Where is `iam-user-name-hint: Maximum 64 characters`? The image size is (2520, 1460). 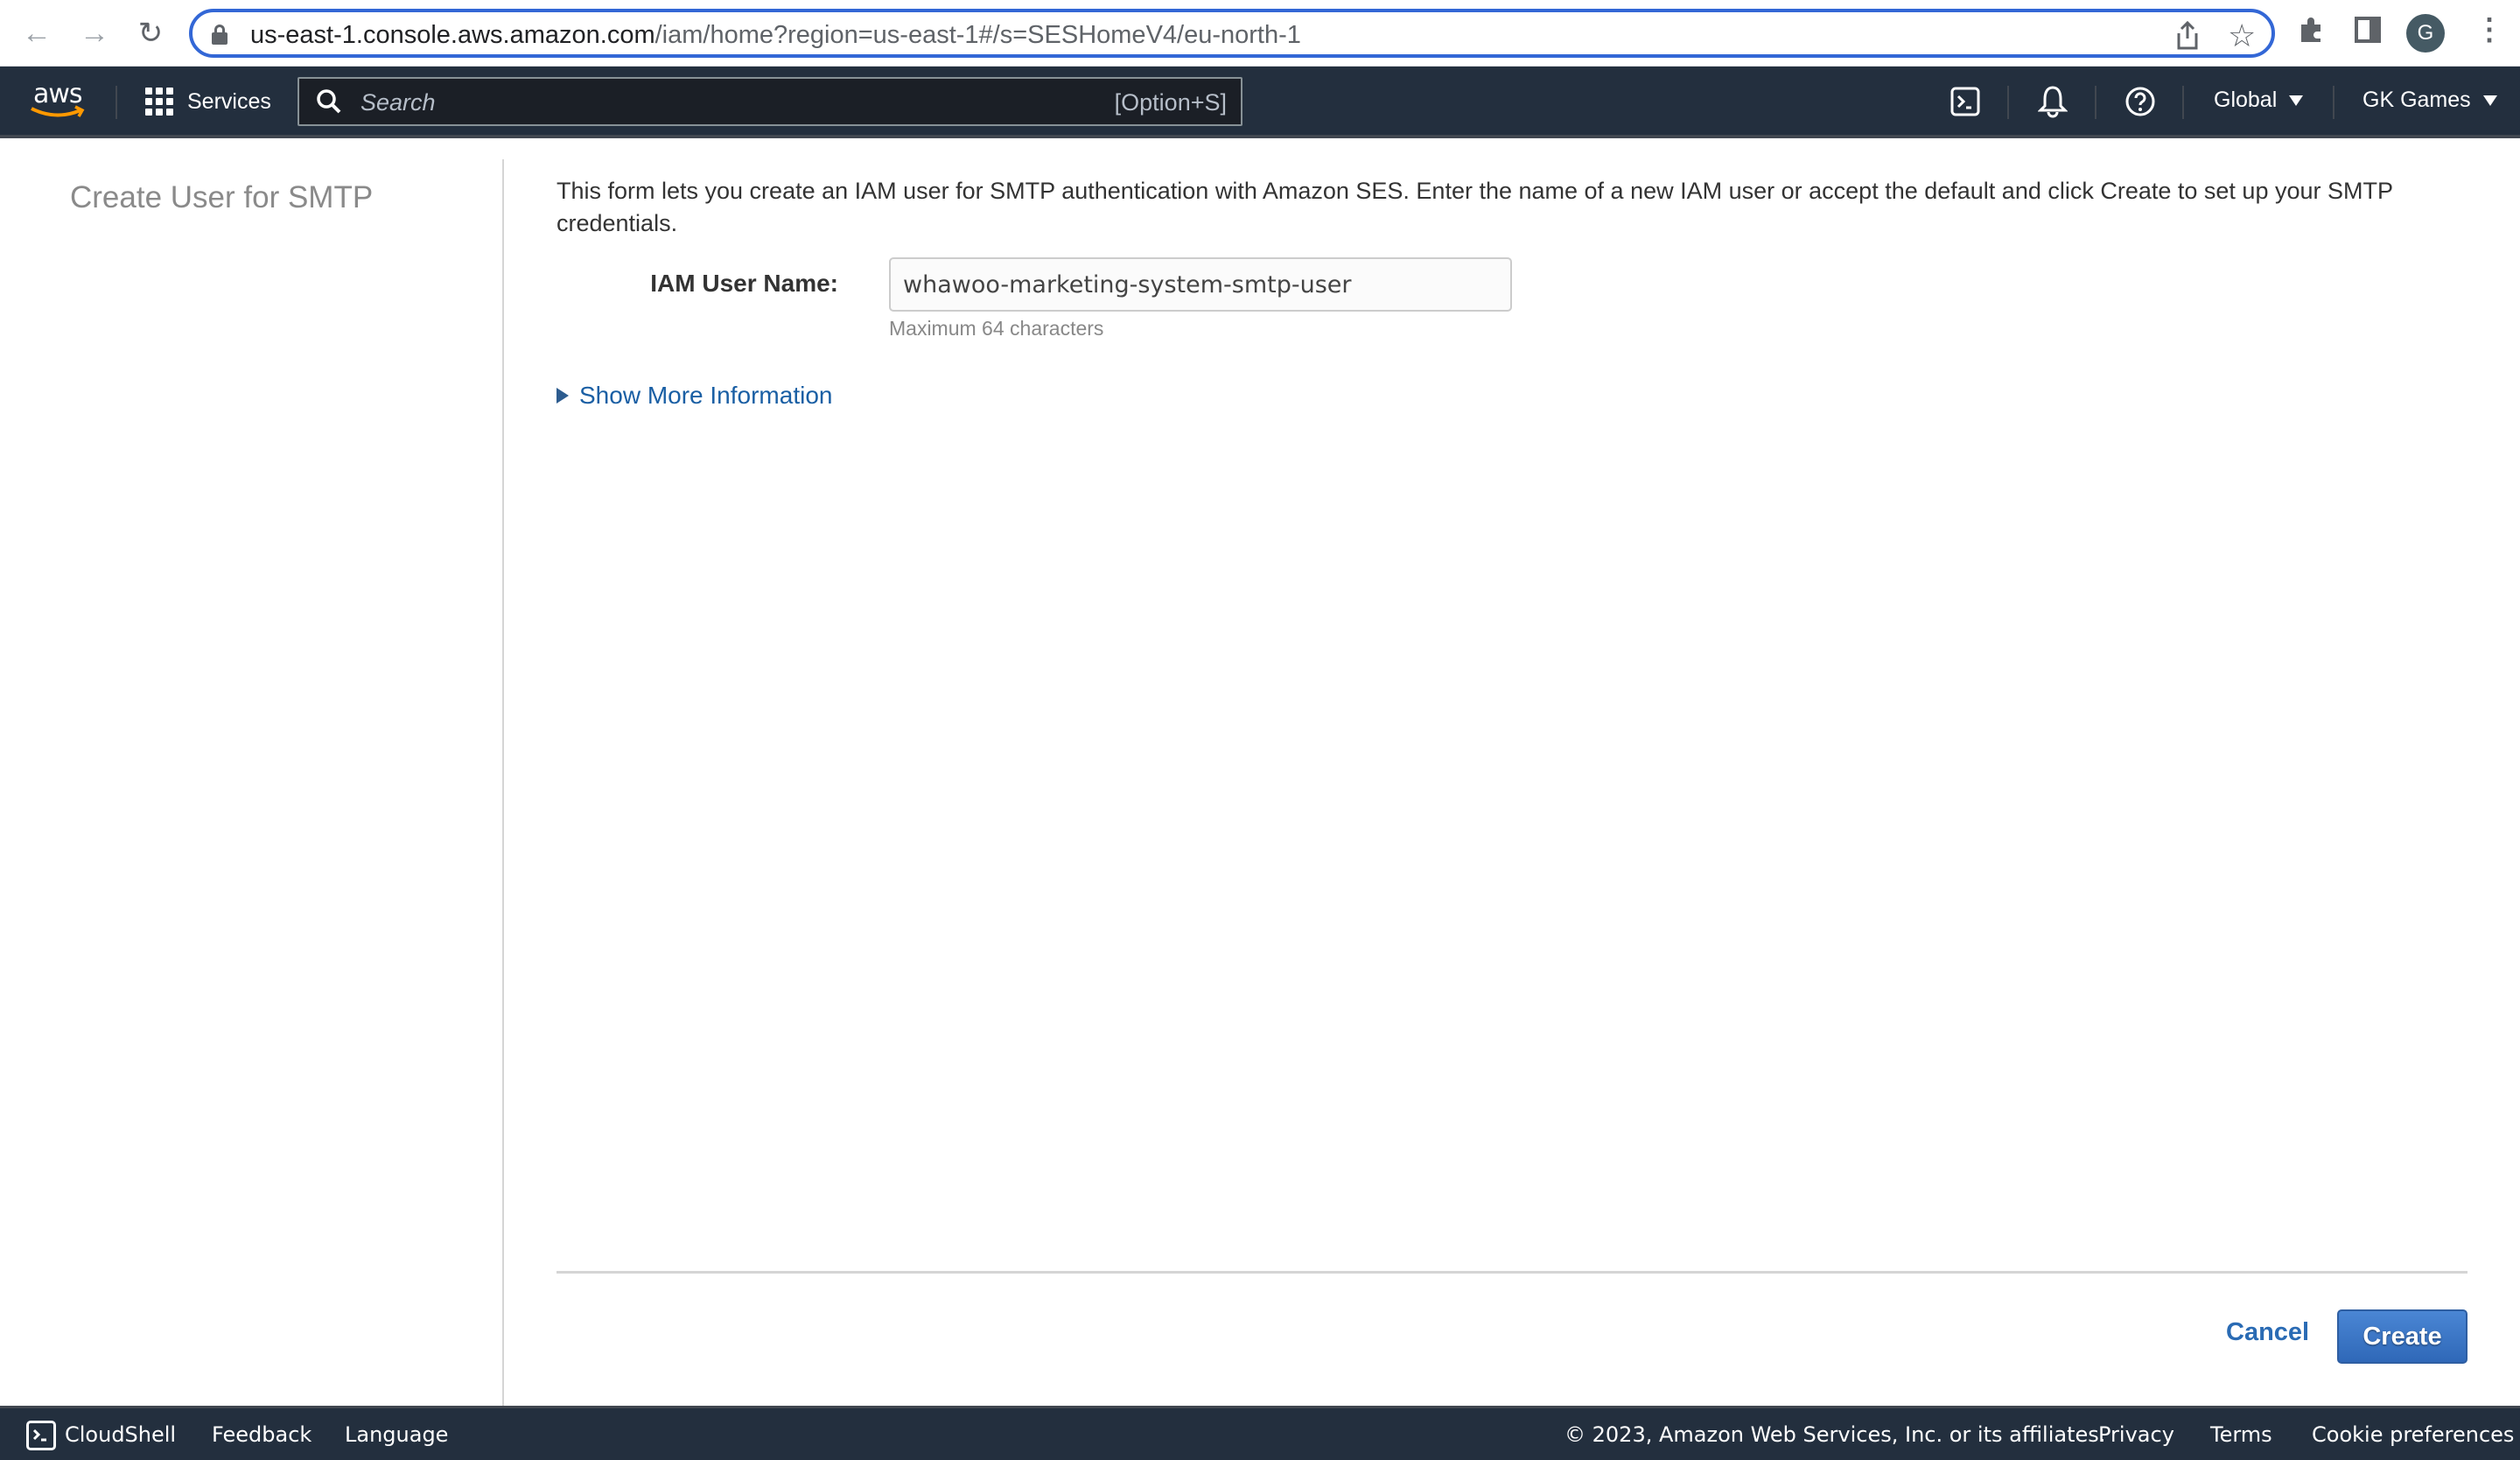
iam-user-name-hint: Maximum 64 characters is located at coordinates (996, 328).